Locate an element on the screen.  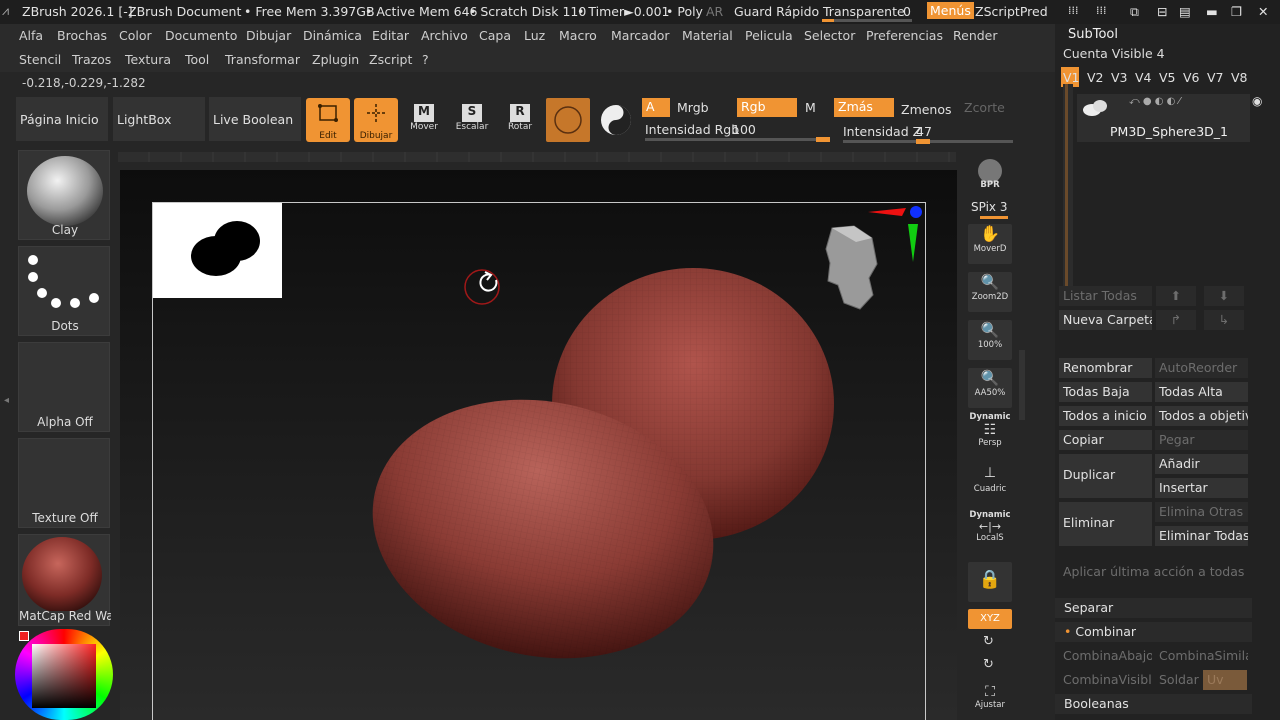
actual-size-button: 🔍 100% is located at coordinates (990, 340).